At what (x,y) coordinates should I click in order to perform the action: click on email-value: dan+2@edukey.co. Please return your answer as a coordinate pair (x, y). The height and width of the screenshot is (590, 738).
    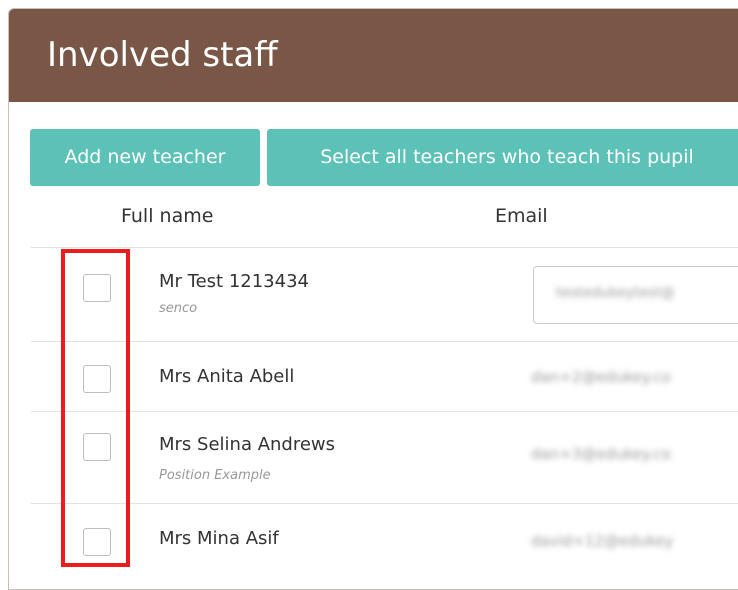
    Looking at the image, I should click on (601, 377).